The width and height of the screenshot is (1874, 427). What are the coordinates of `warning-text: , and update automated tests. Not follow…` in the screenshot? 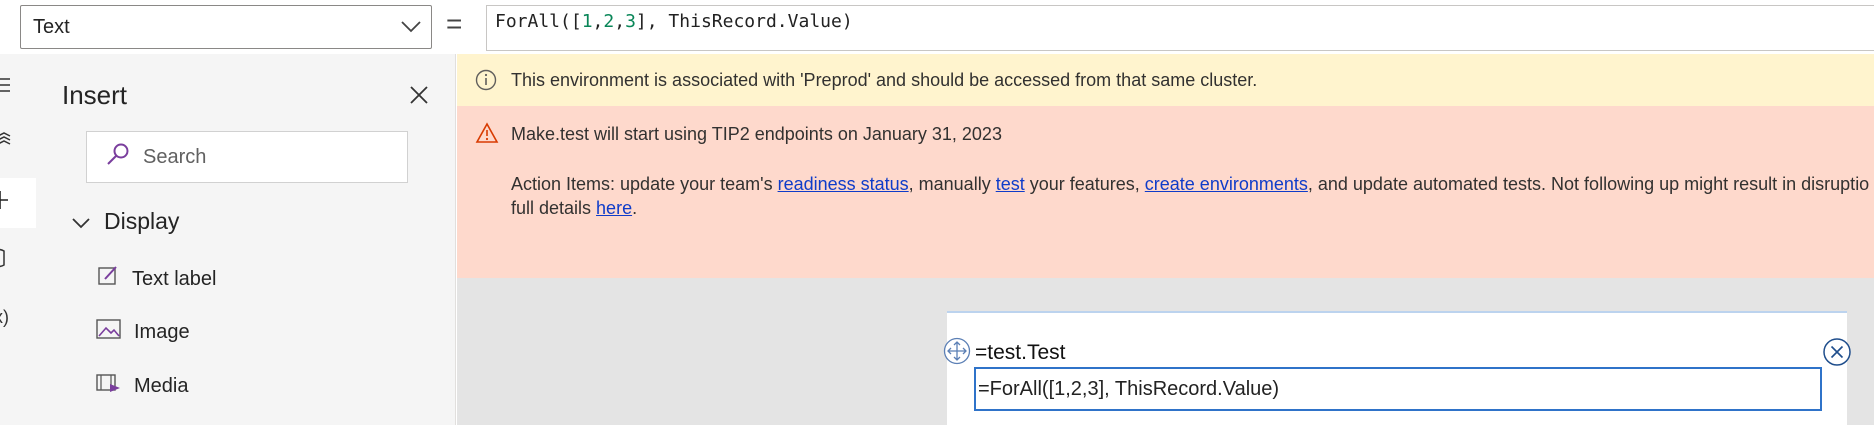 It's located at (1588, 184).